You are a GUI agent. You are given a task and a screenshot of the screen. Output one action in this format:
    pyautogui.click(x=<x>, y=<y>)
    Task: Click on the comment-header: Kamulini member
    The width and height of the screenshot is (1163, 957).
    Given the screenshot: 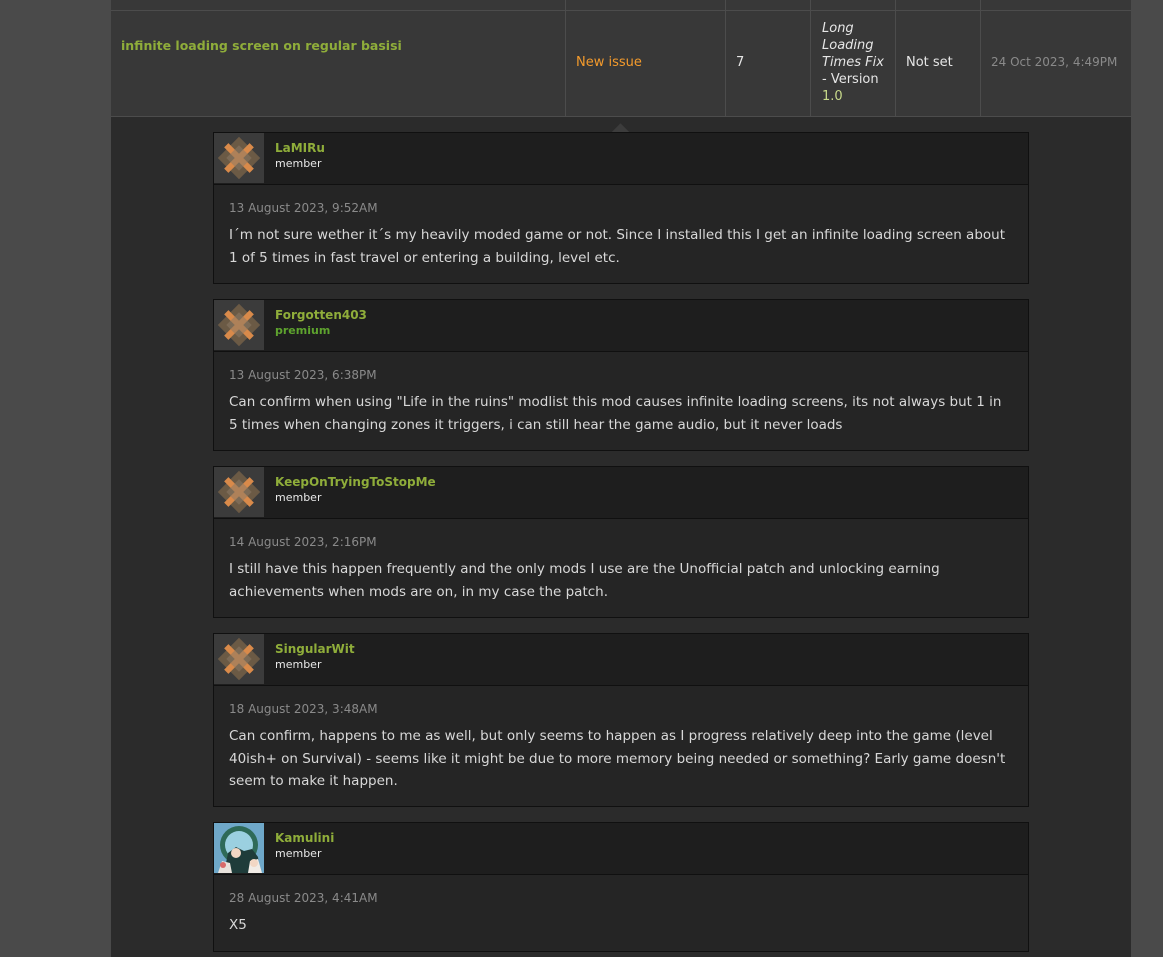 What is the action you would take?
    pyautogui.click(x=621, y=849)
    